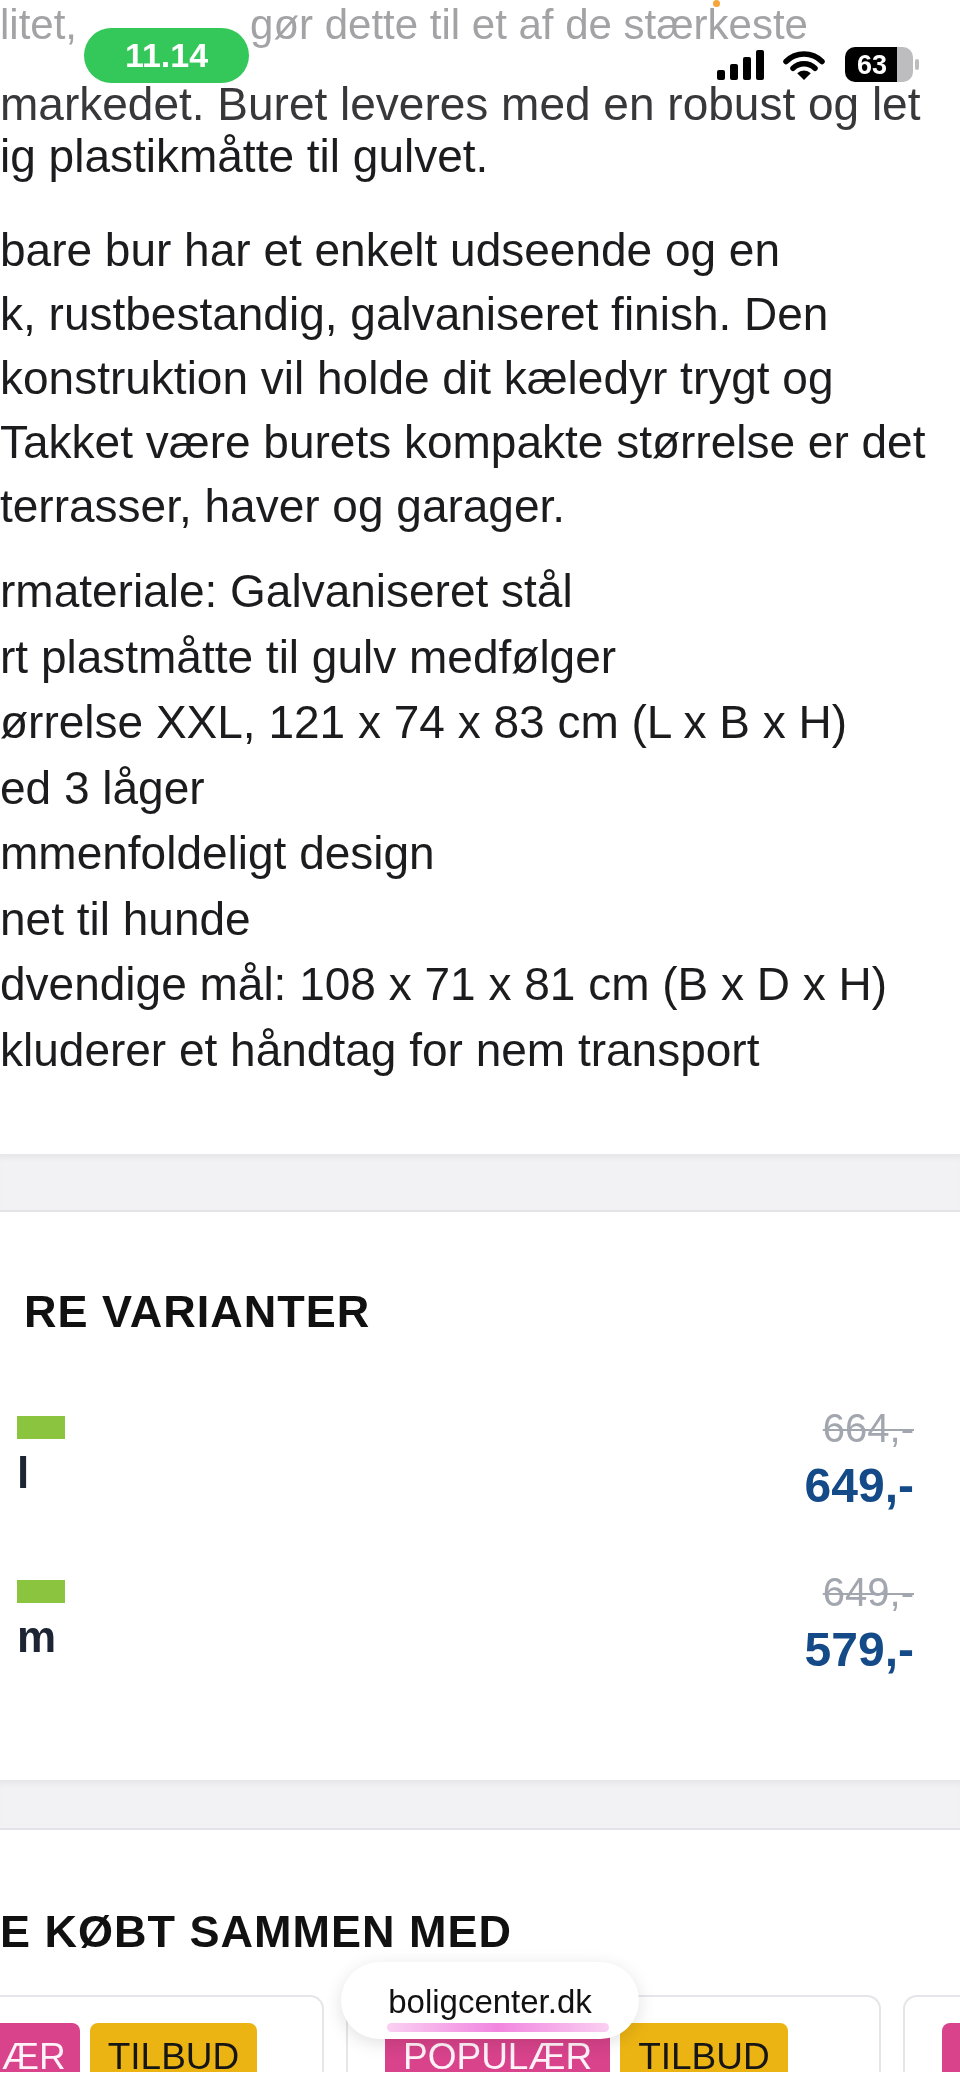 The image size is (960, 2078). I want to click on list-item-text: rt plastmåtte til gulv medfølger, so click(308, 657).